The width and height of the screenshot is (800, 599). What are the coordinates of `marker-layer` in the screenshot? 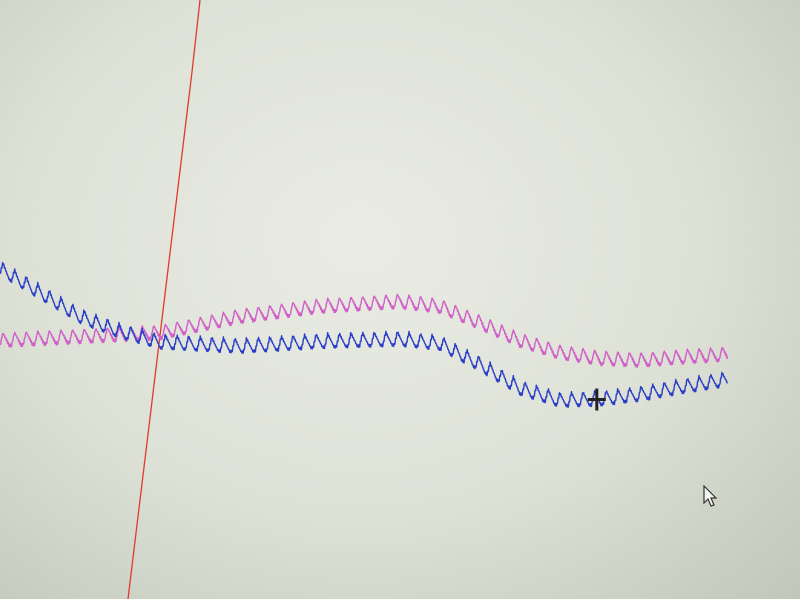 It's located at (596, 399).